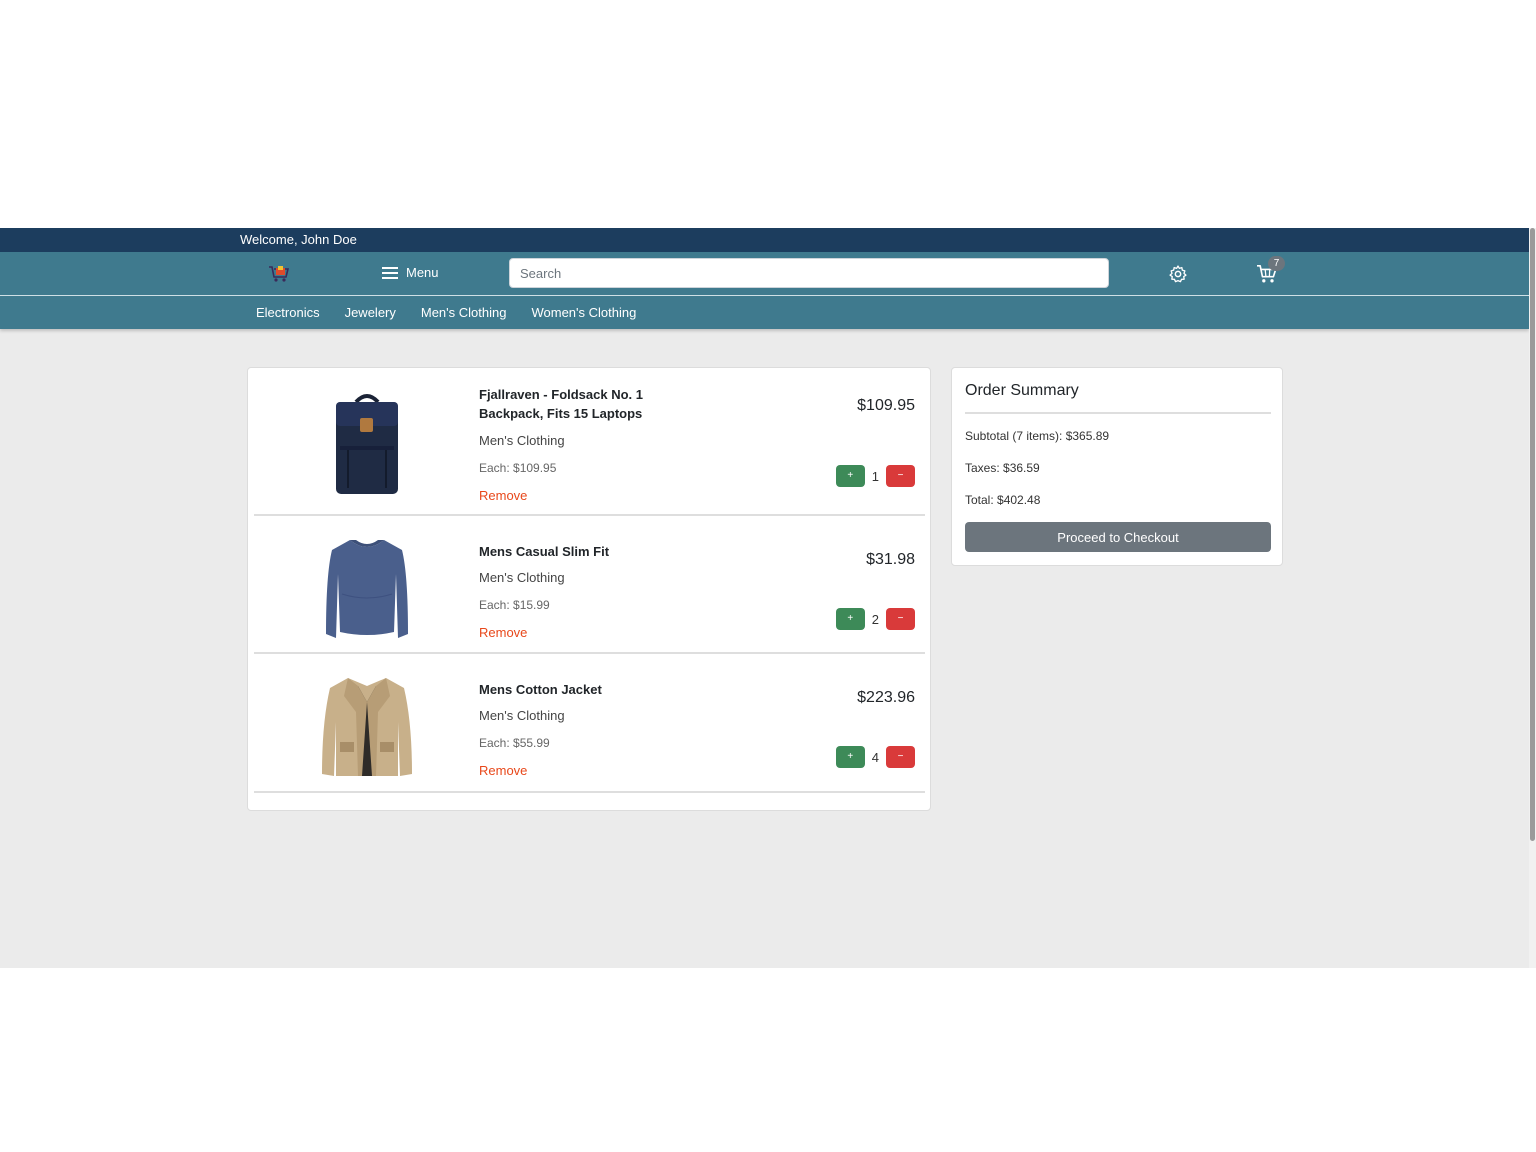 The image size is (1536, 1152). Describe the element at coordinates (886, 405) in the screenshot. I see `item-total-price: $109.95` at that location.